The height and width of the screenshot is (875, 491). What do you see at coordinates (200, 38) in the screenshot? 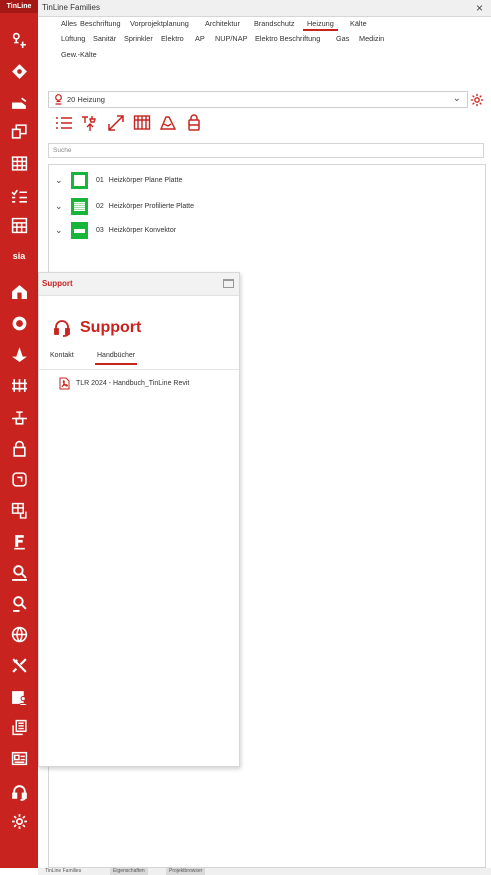
I see `tab-ap: AP` at bounding box center [200, 38].